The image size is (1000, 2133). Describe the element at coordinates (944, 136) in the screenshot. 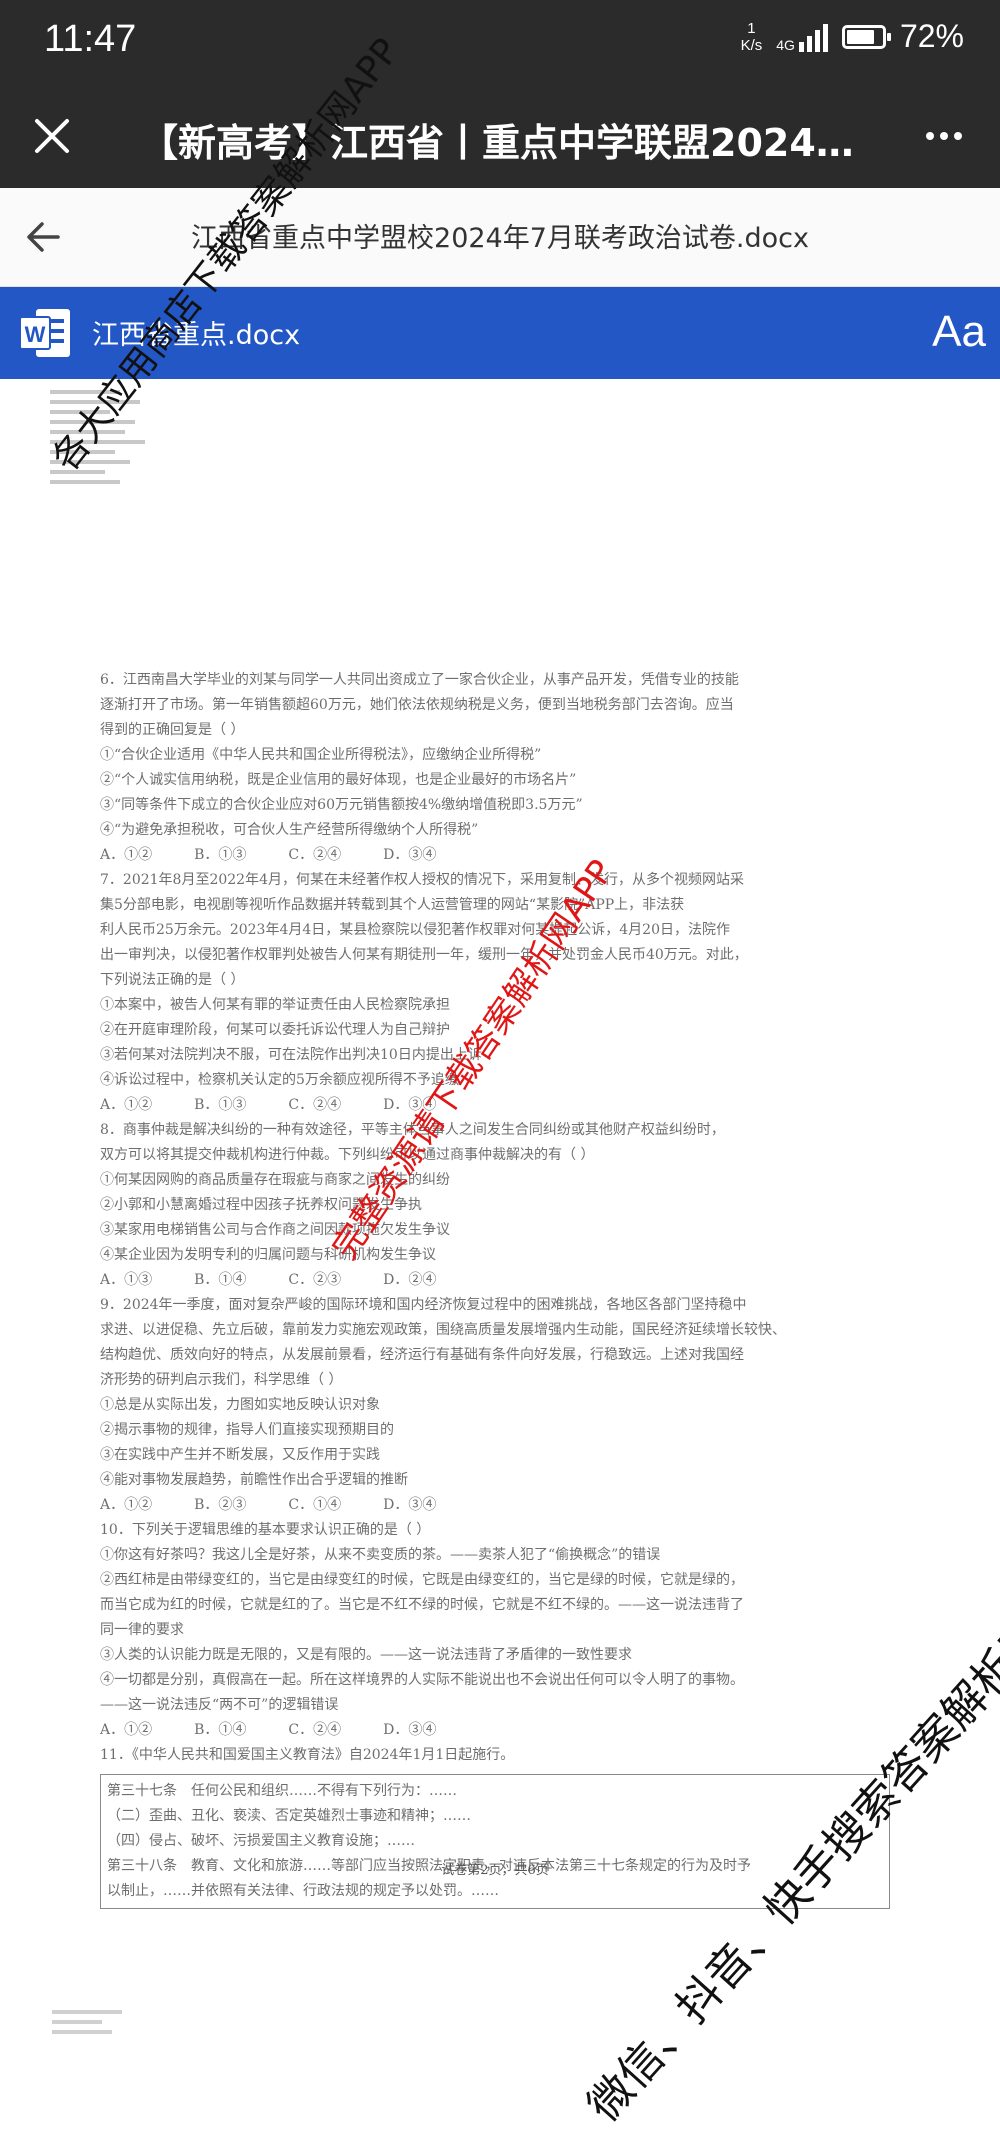

I see `more-options-button` at that location.